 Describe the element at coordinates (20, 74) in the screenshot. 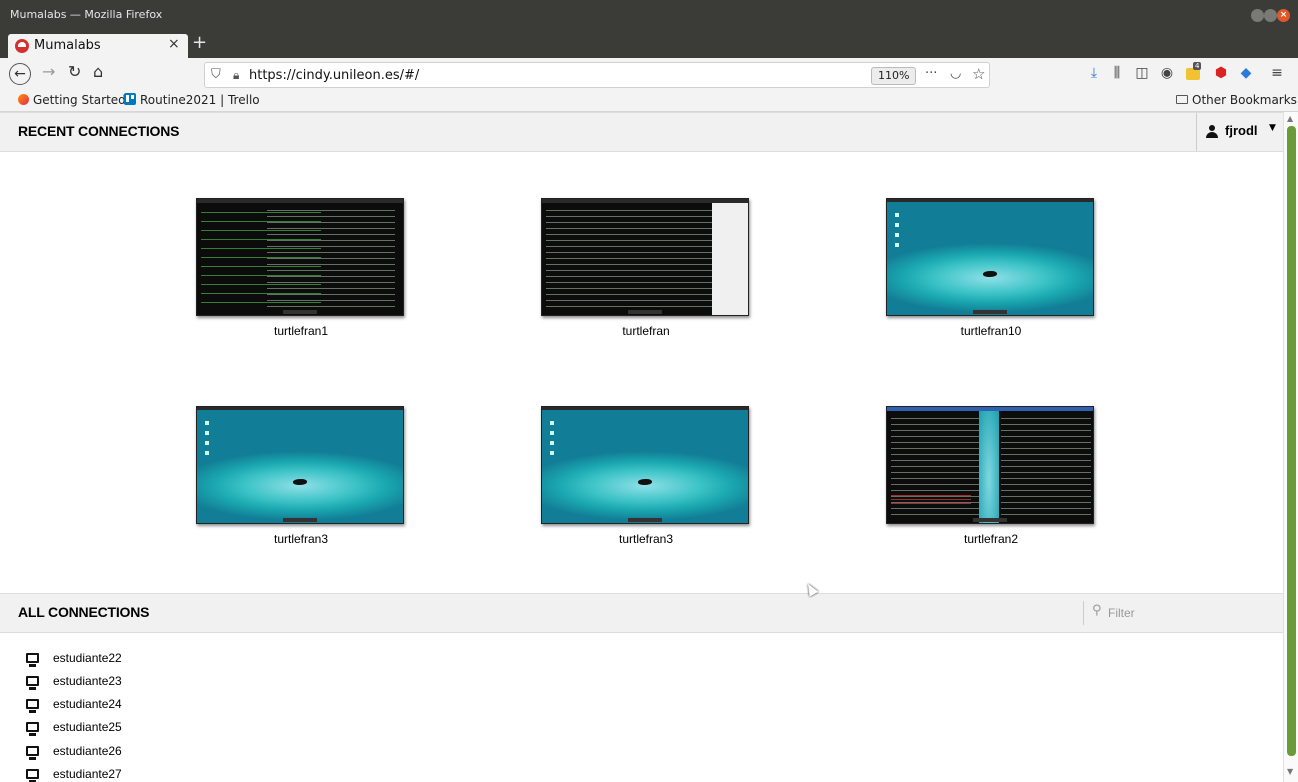

I see `back-button: ←` at that location.